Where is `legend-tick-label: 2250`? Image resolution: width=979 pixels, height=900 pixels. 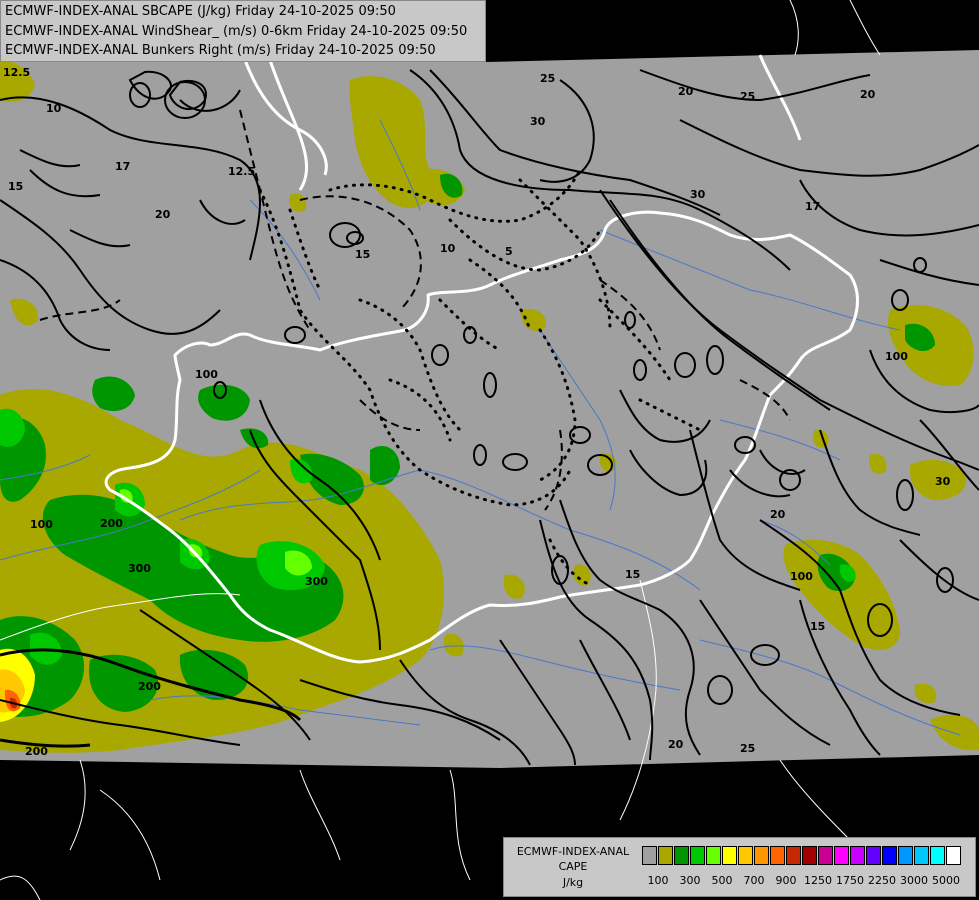
legend-tick-label: 2250 is located at coordinates (882, 880).